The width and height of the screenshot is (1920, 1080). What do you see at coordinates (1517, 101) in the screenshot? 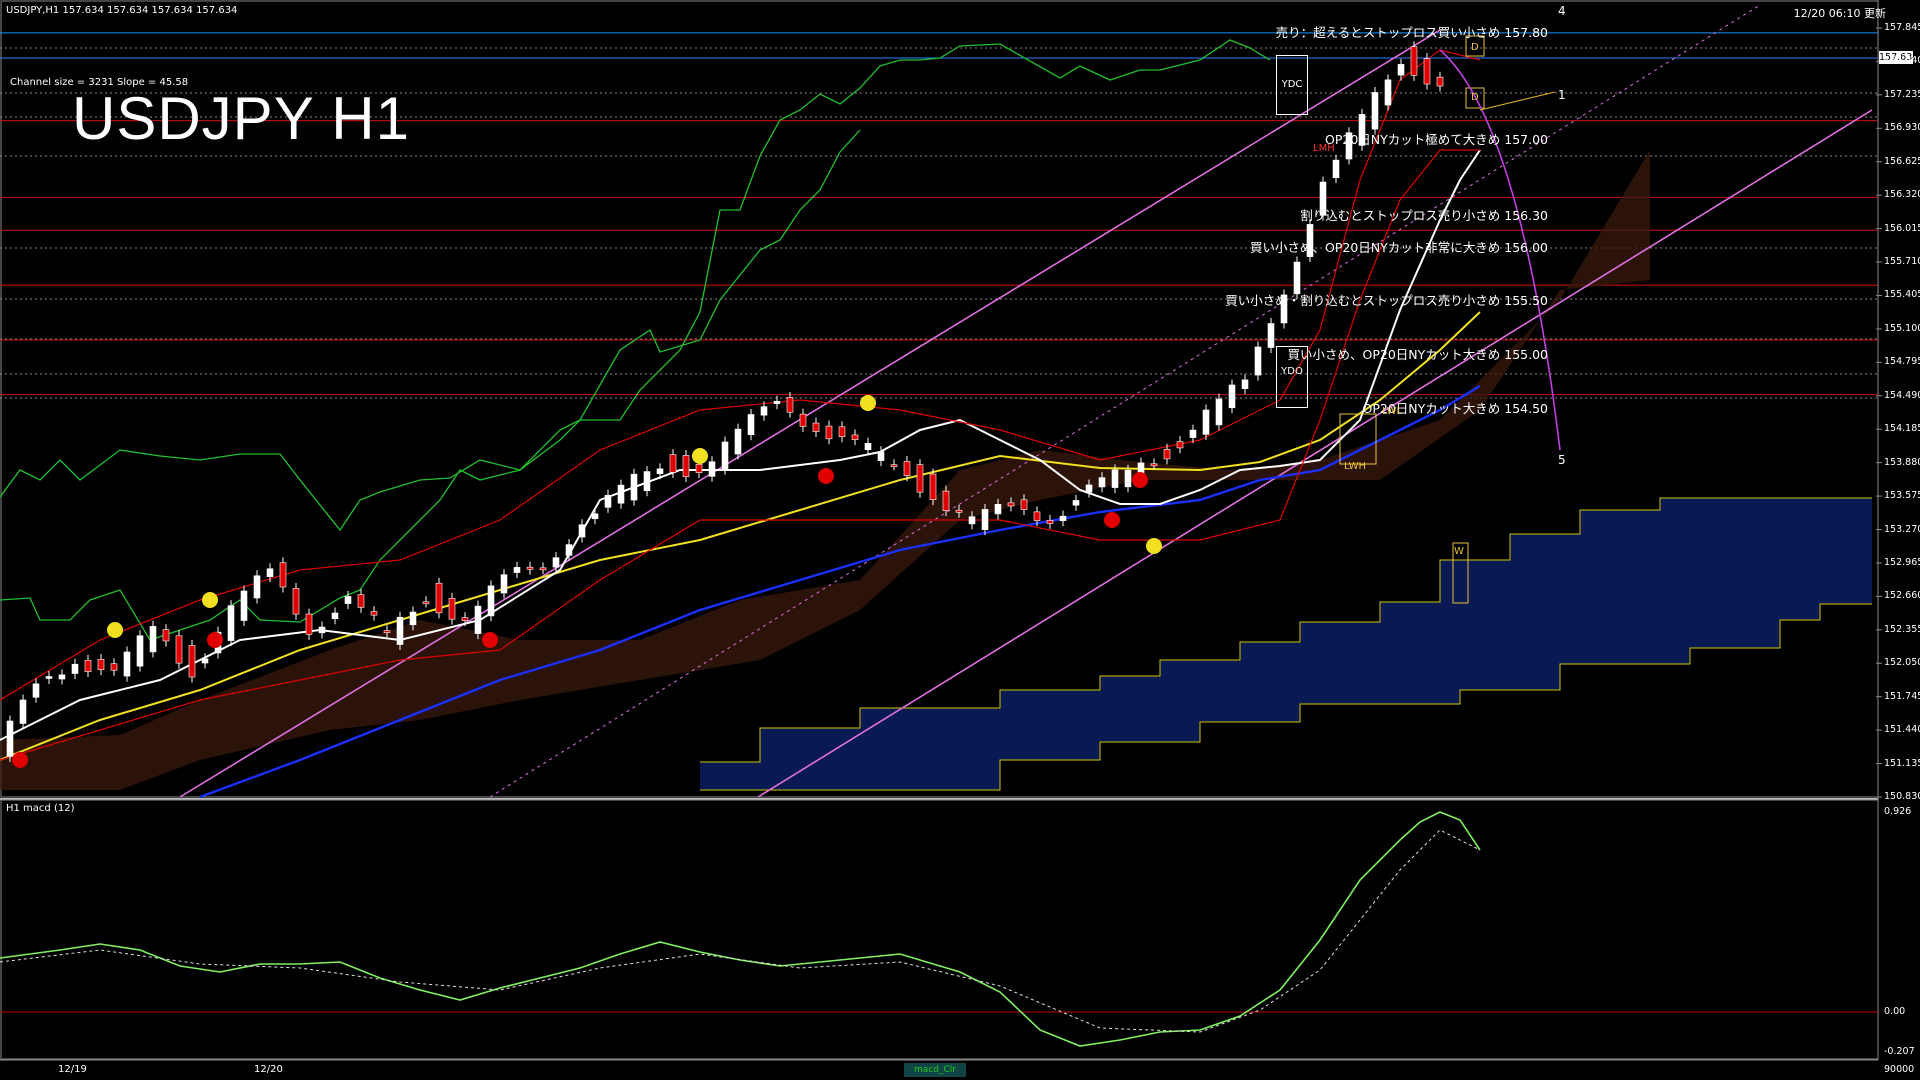
I see `wave-1-line` at bounding box center [1517, 101].